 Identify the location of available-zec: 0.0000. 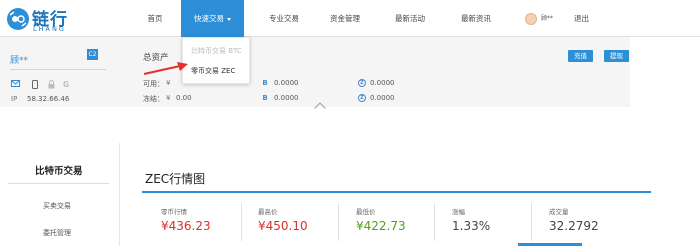
(382, 83).